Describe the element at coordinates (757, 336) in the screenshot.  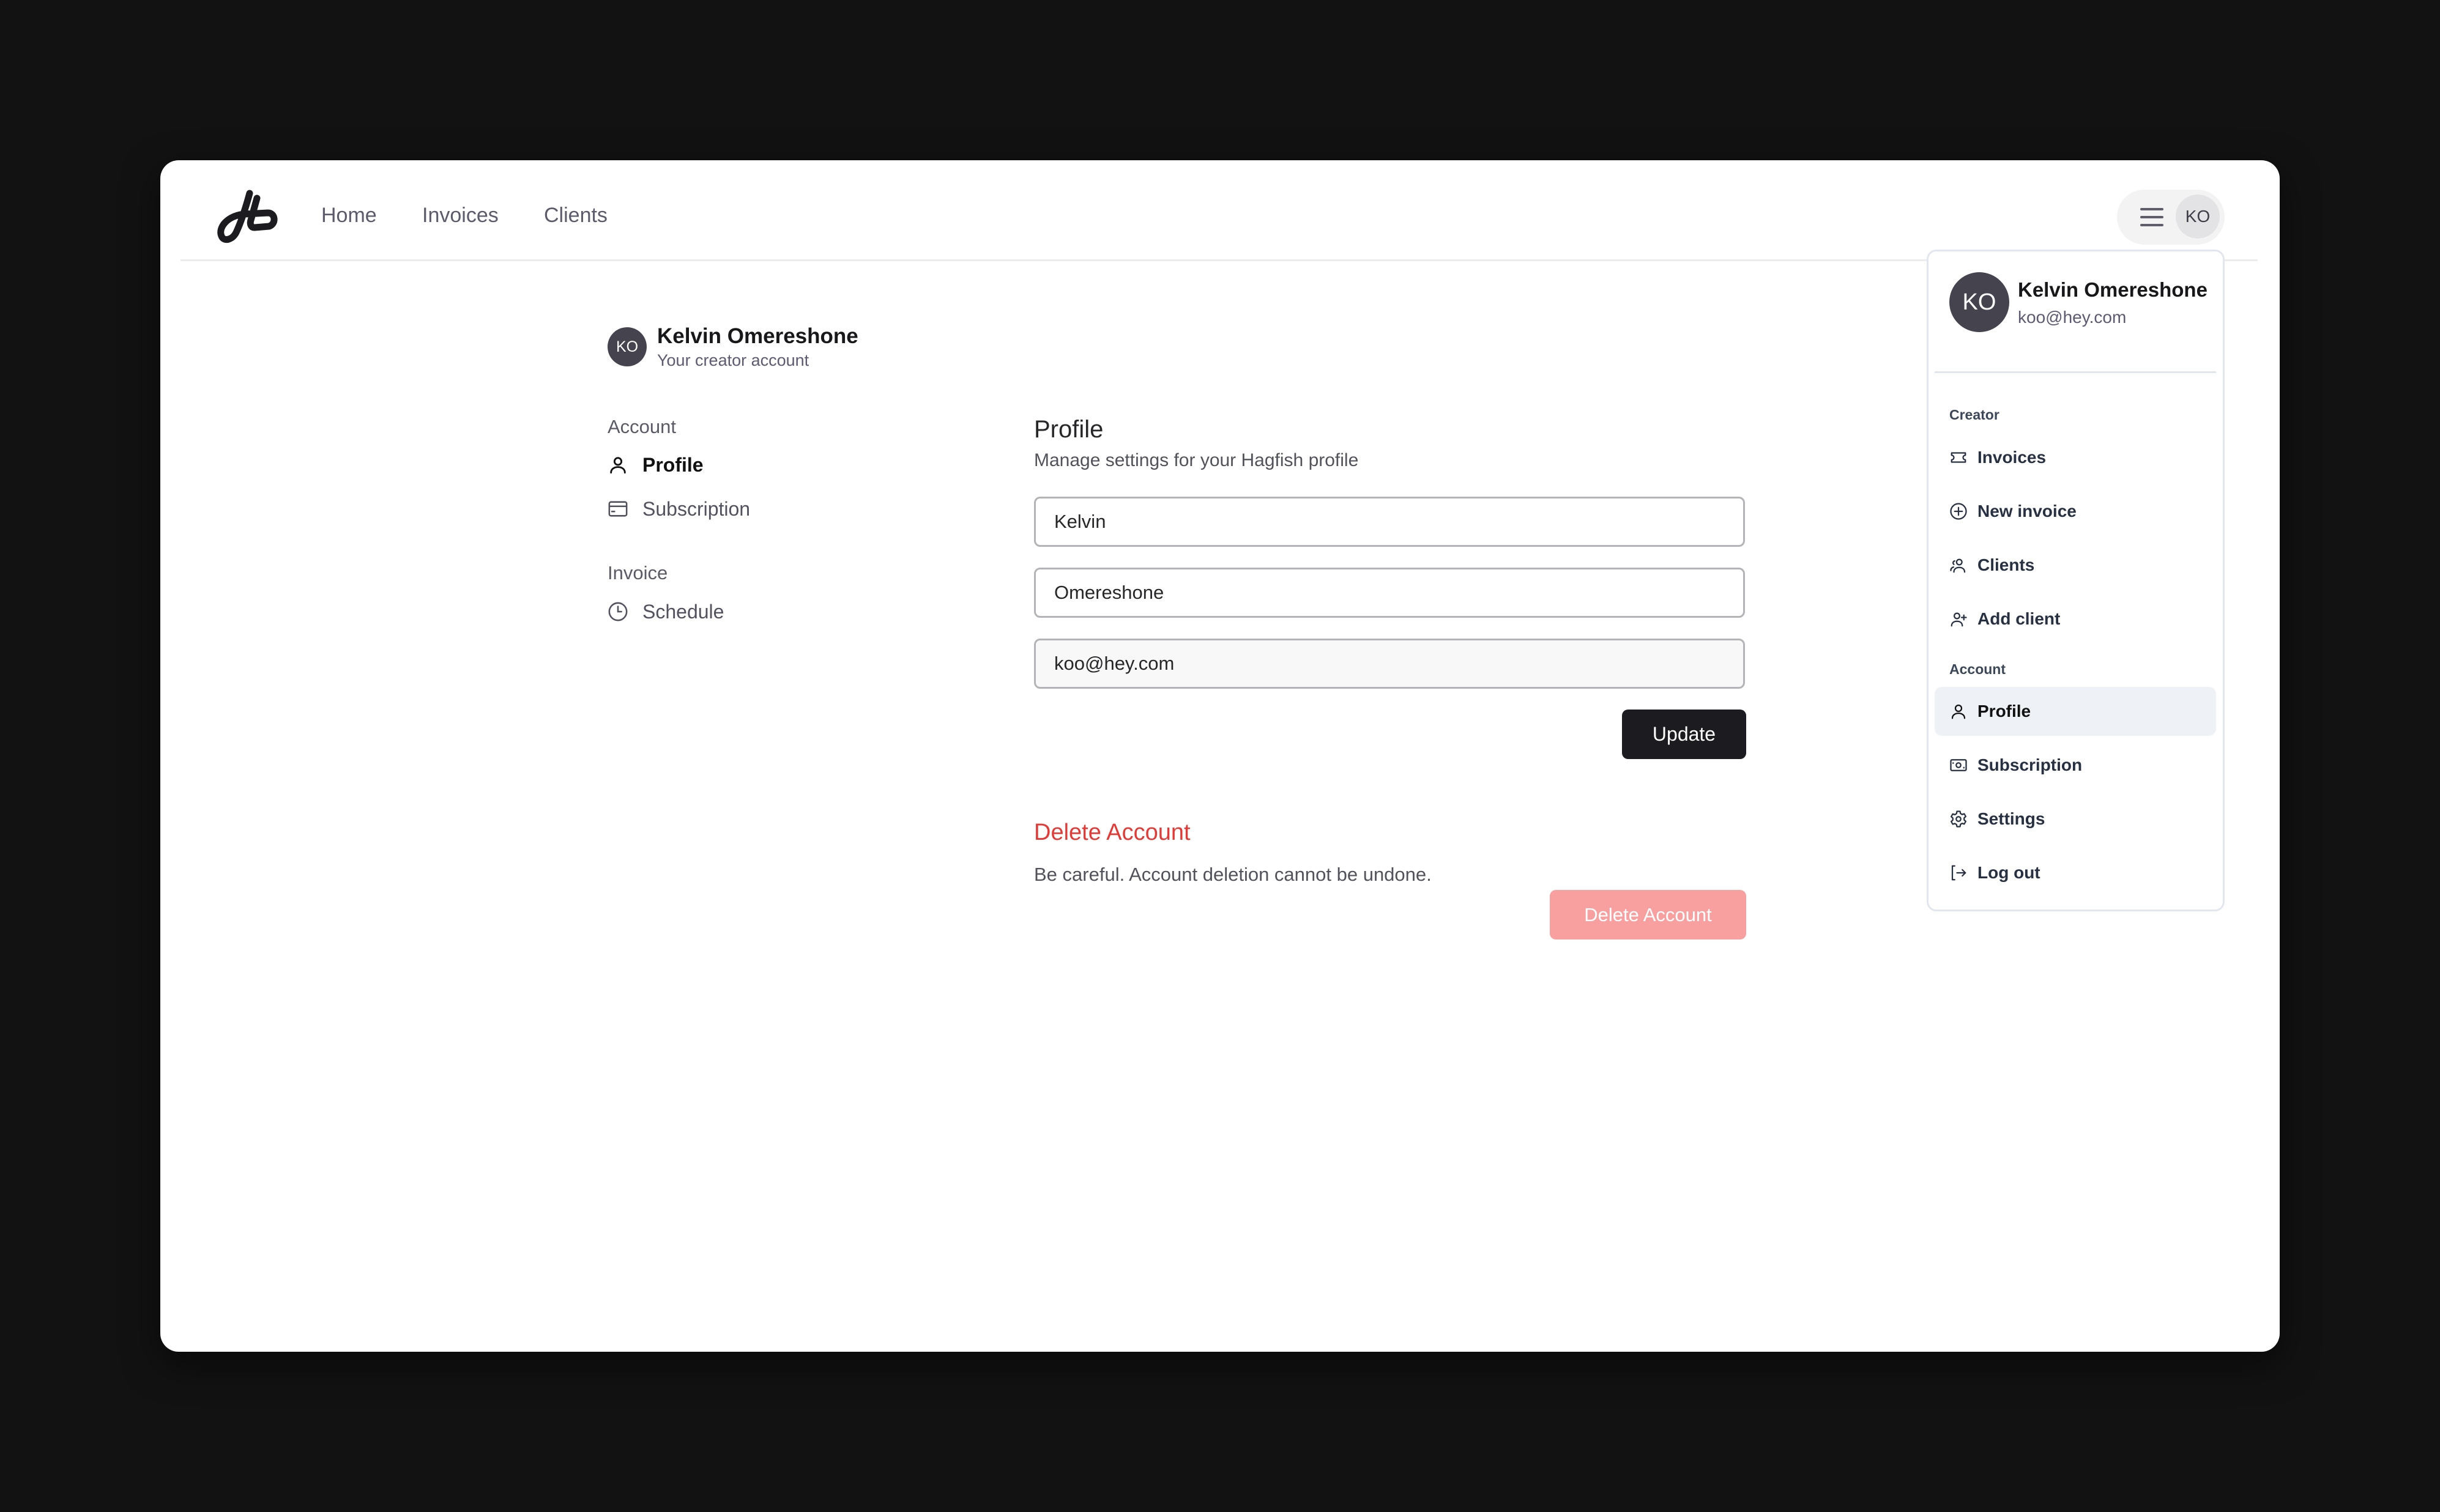
I see `account-name: Kelvin Omereshone` at that location.